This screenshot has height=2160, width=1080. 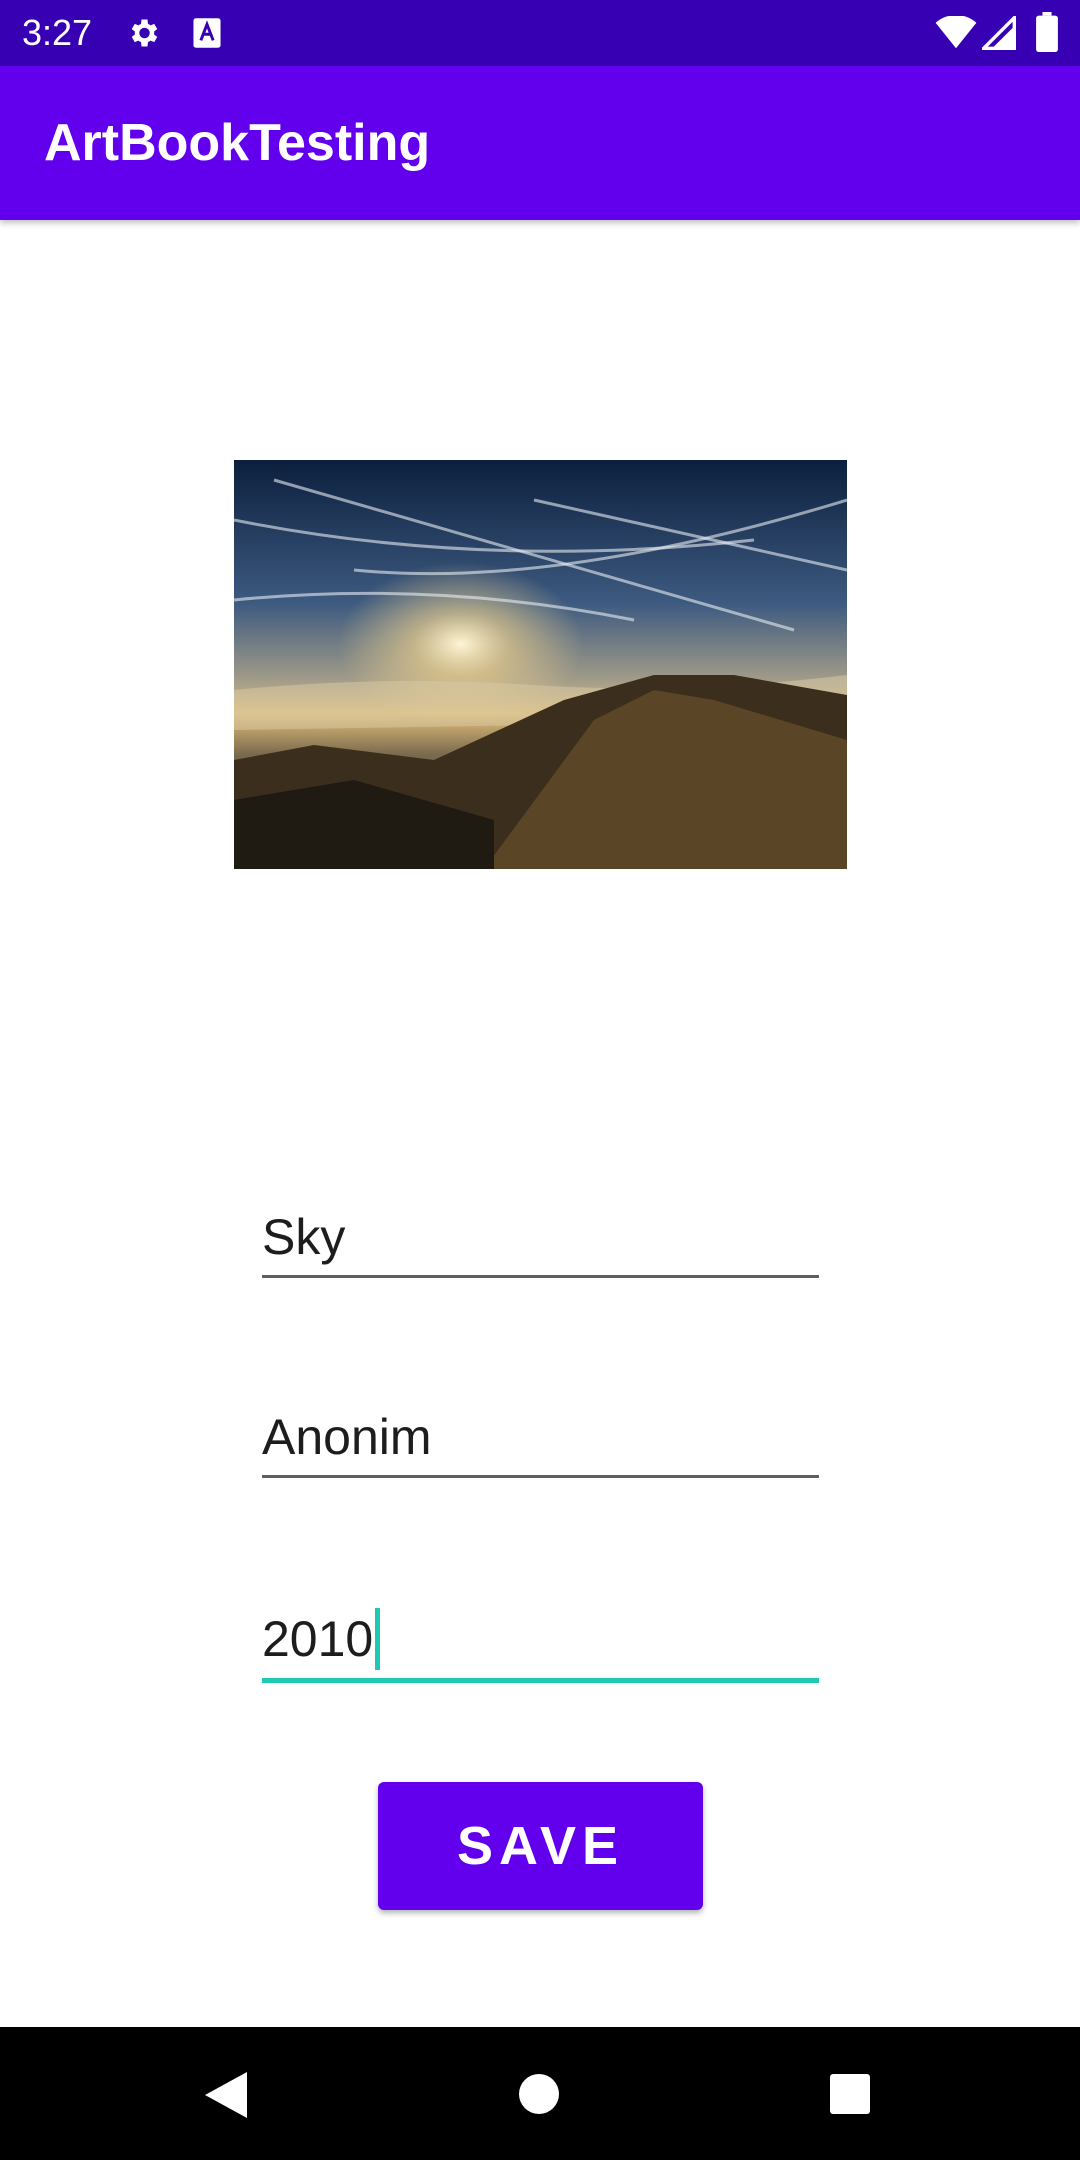 What do you see at coordinates (318, 1639) in the screenshot?
I see `year-value: 2010` at bounding box center [318, 1639].